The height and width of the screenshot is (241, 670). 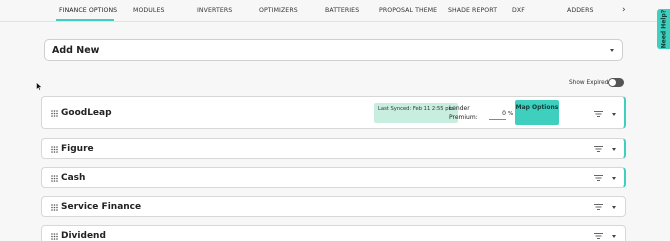 What do you see at coordinates (39, 86) in the screenshot?
I see `mouse-cursor-icon` at bounding box center [39, 86].